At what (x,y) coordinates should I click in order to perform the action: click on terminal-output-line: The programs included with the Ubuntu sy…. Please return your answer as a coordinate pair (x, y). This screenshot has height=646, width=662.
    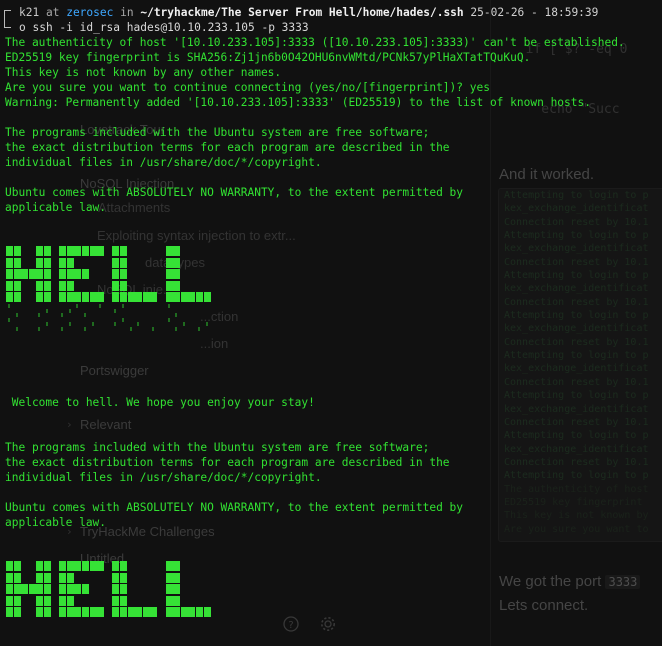
    Looking at the image, I should click on (217, 447).